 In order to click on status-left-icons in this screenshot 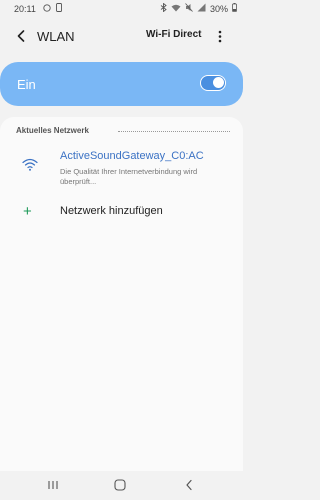, I will do `click(52, 8)`.